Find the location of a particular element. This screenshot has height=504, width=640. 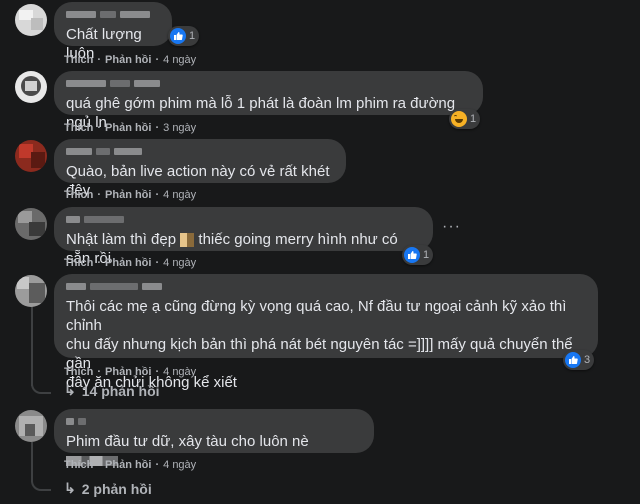

more-options-icon: ··· is located at coordinates (451, 227).